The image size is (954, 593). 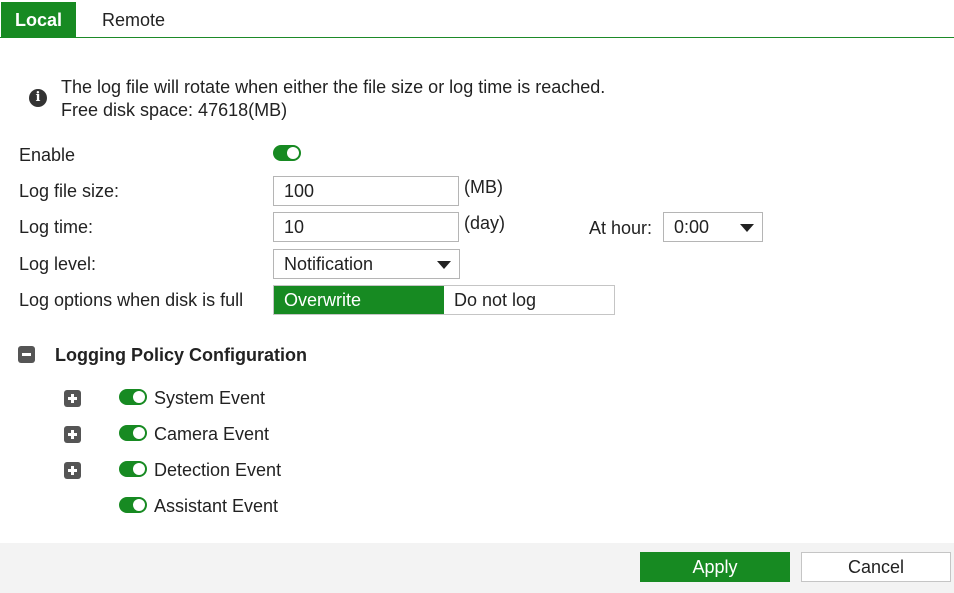 I want to click on overwrite-option: Overwrite, so click(x=359, y=300).